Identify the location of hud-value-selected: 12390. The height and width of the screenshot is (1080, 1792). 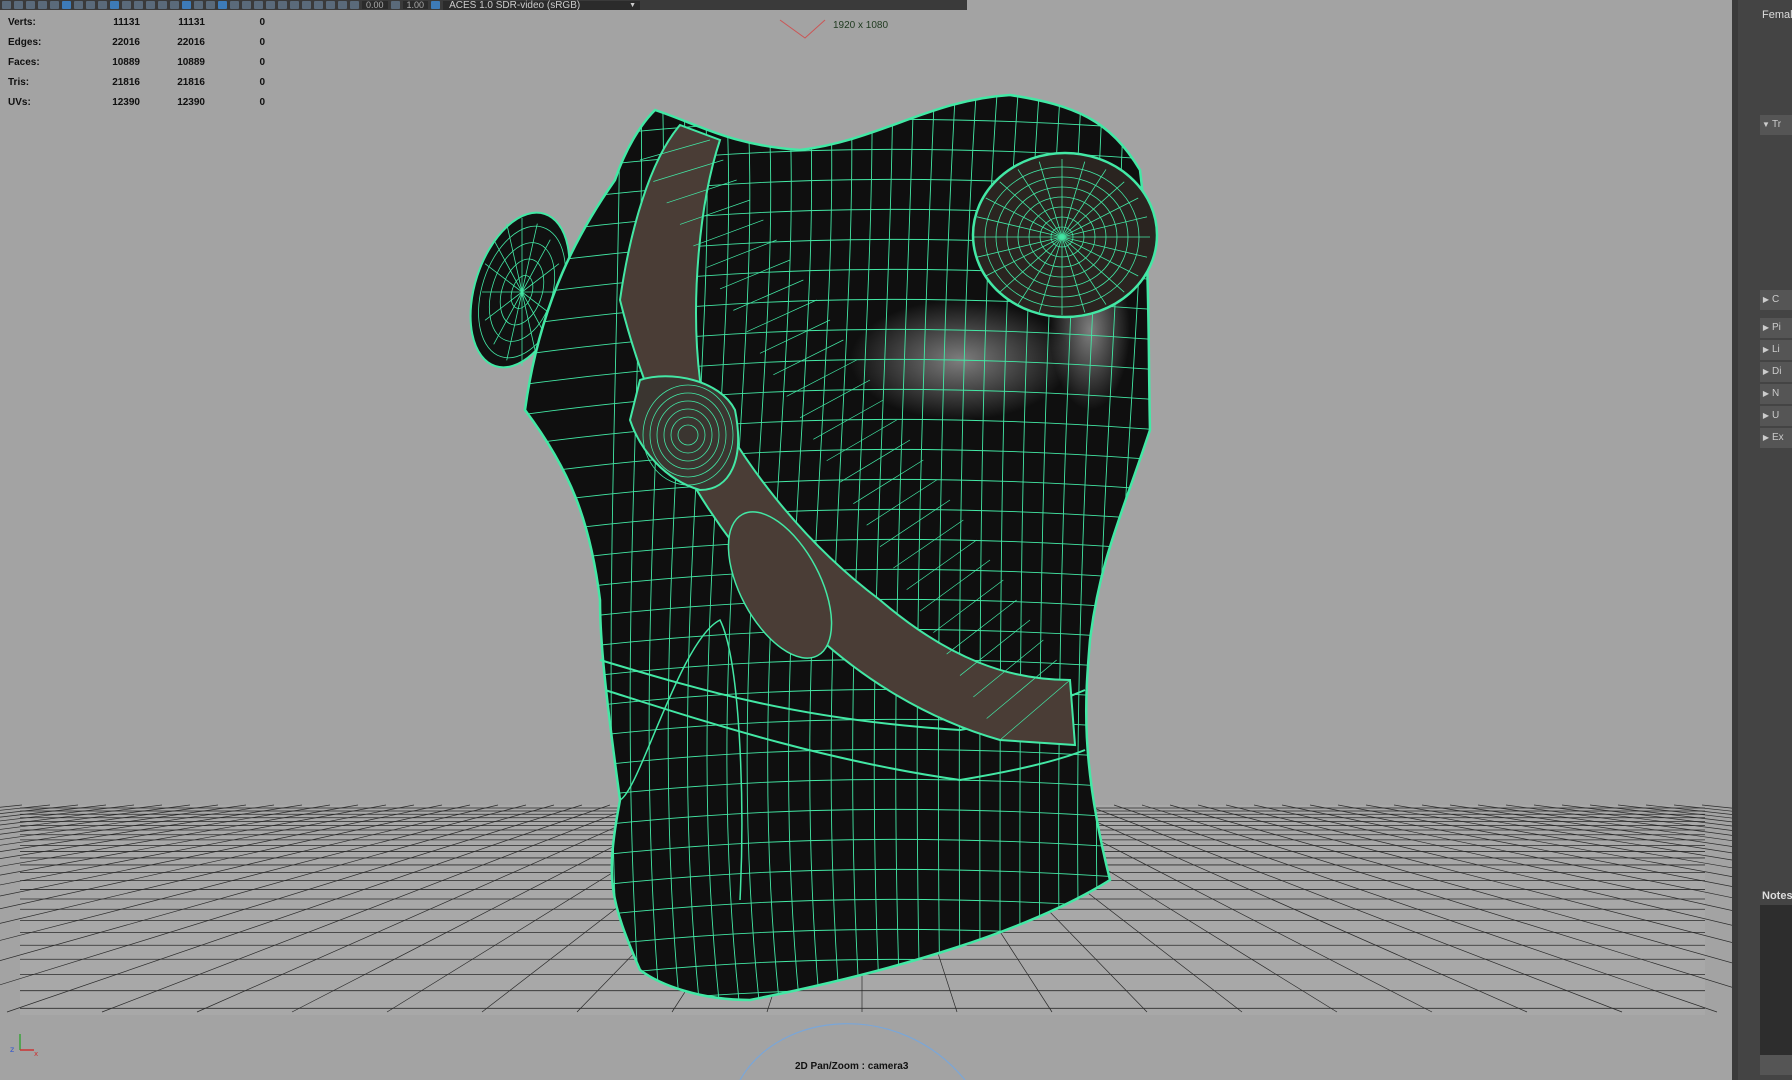
(191, 102).